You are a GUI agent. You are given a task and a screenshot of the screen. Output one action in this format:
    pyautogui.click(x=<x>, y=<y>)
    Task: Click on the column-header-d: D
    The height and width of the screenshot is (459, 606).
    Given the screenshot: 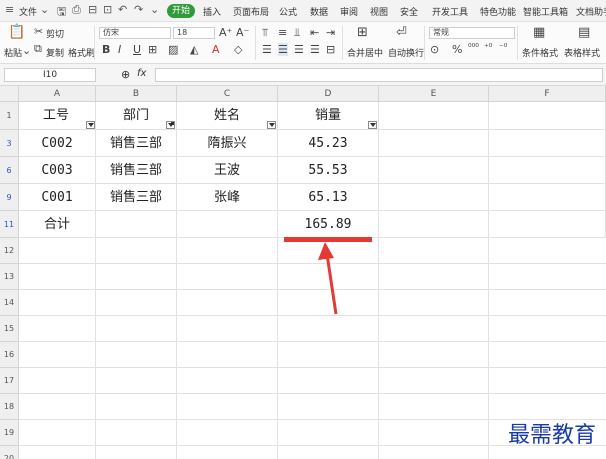 What is the action you would take?
    pyautogui.click(x=328, y=94)
    